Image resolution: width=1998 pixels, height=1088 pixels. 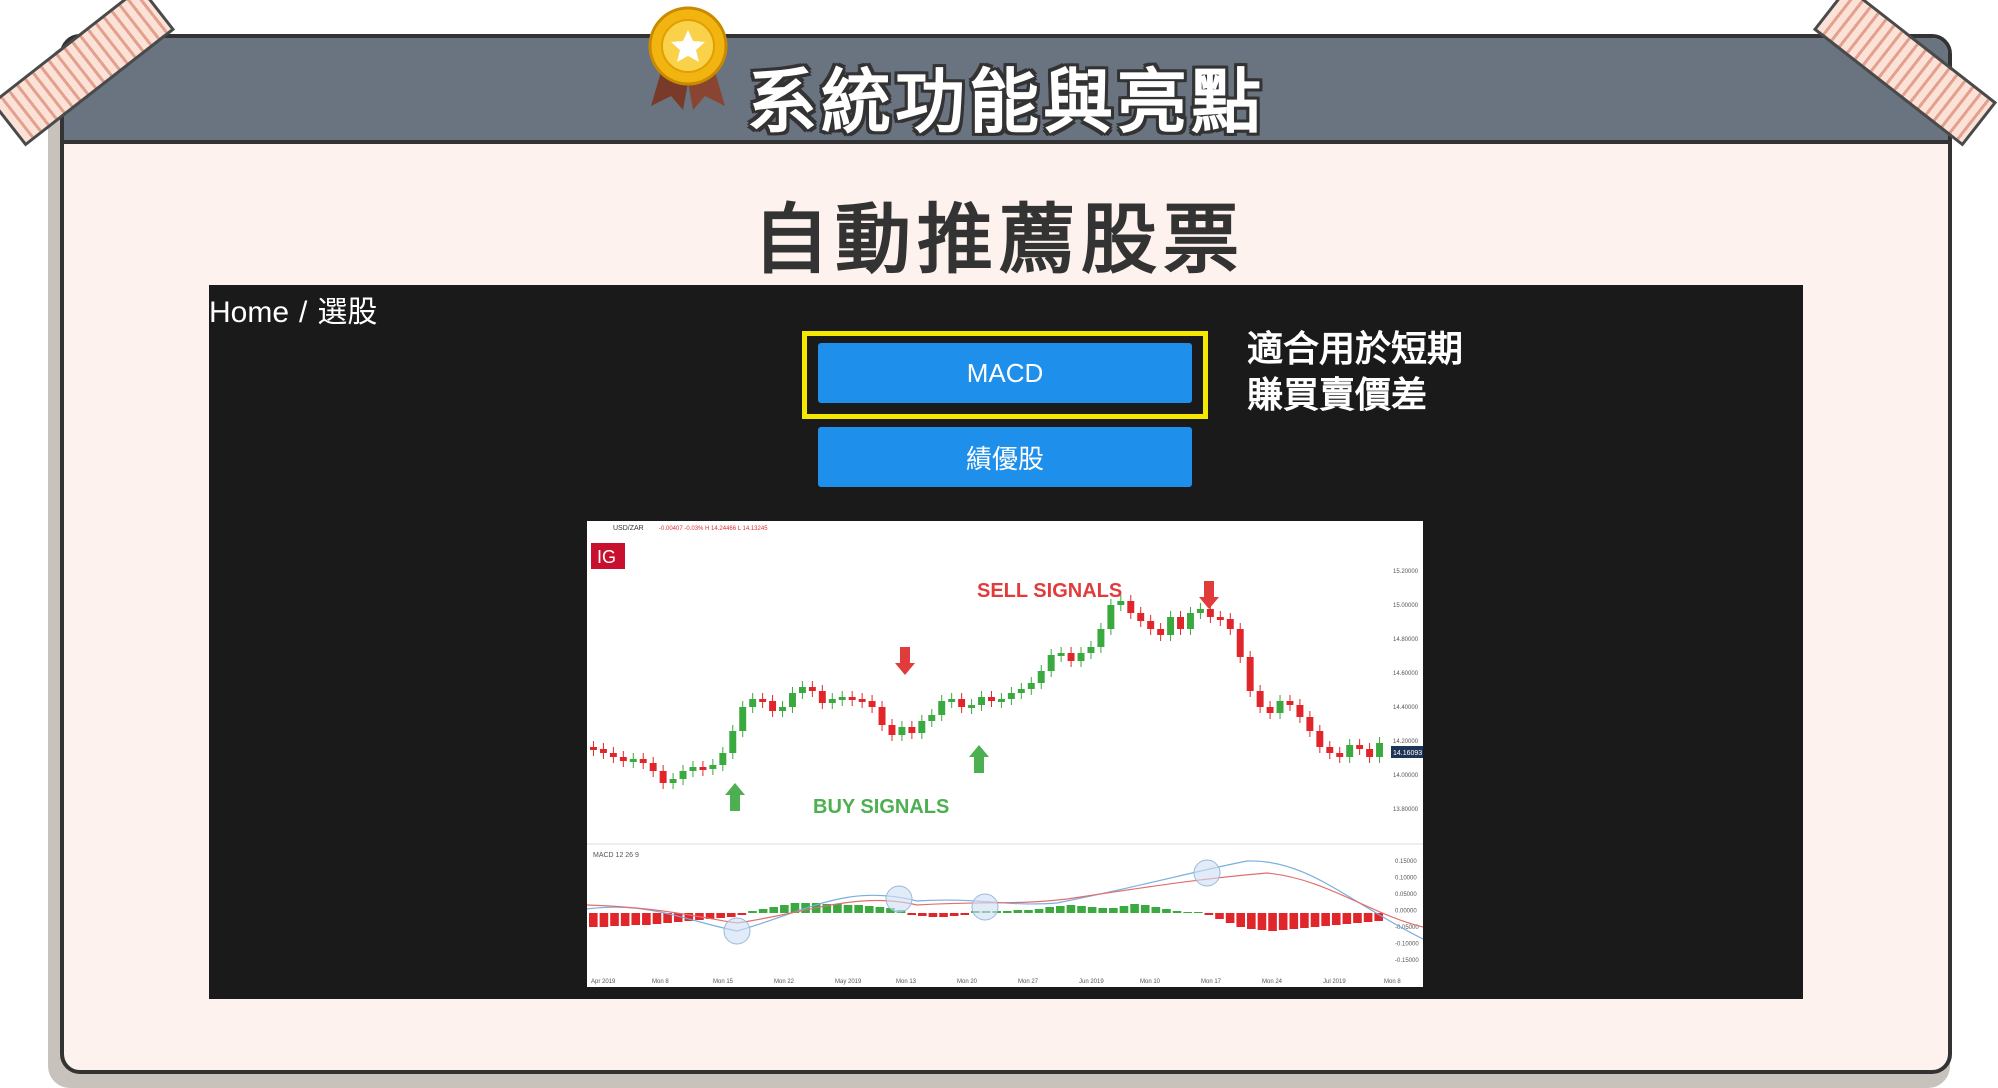 I want to click on macd-tick: -0.10000, so click(x=1407, y=945).